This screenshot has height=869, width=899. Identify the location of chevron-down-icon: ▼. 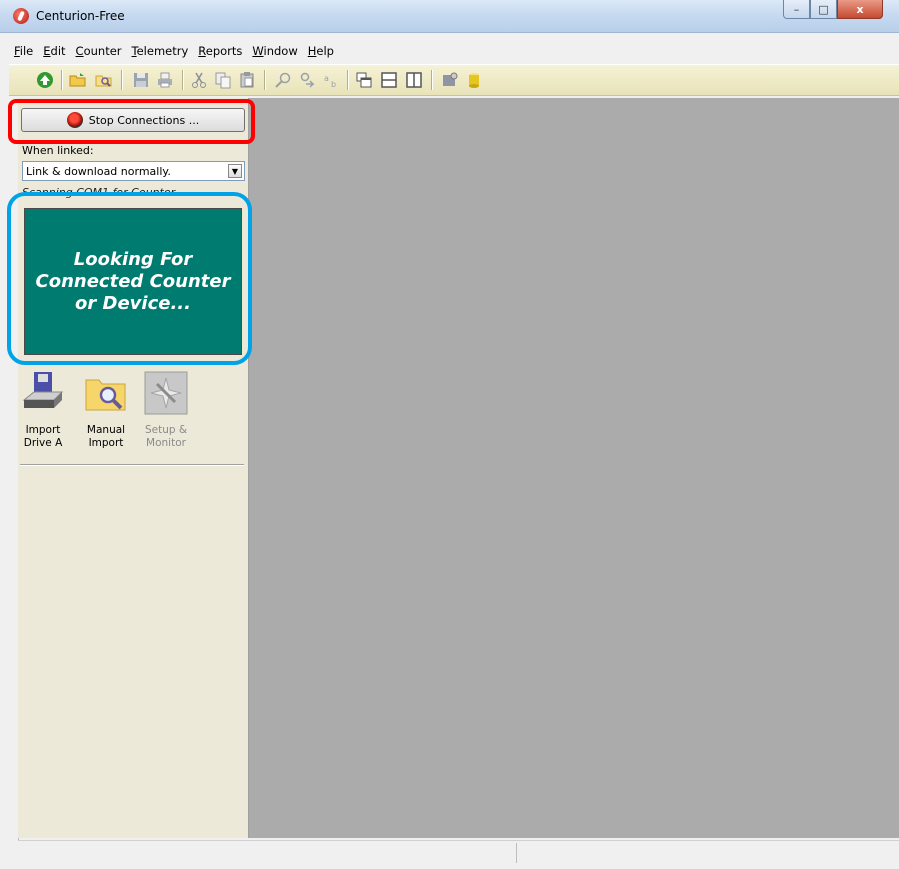
(235, 171).